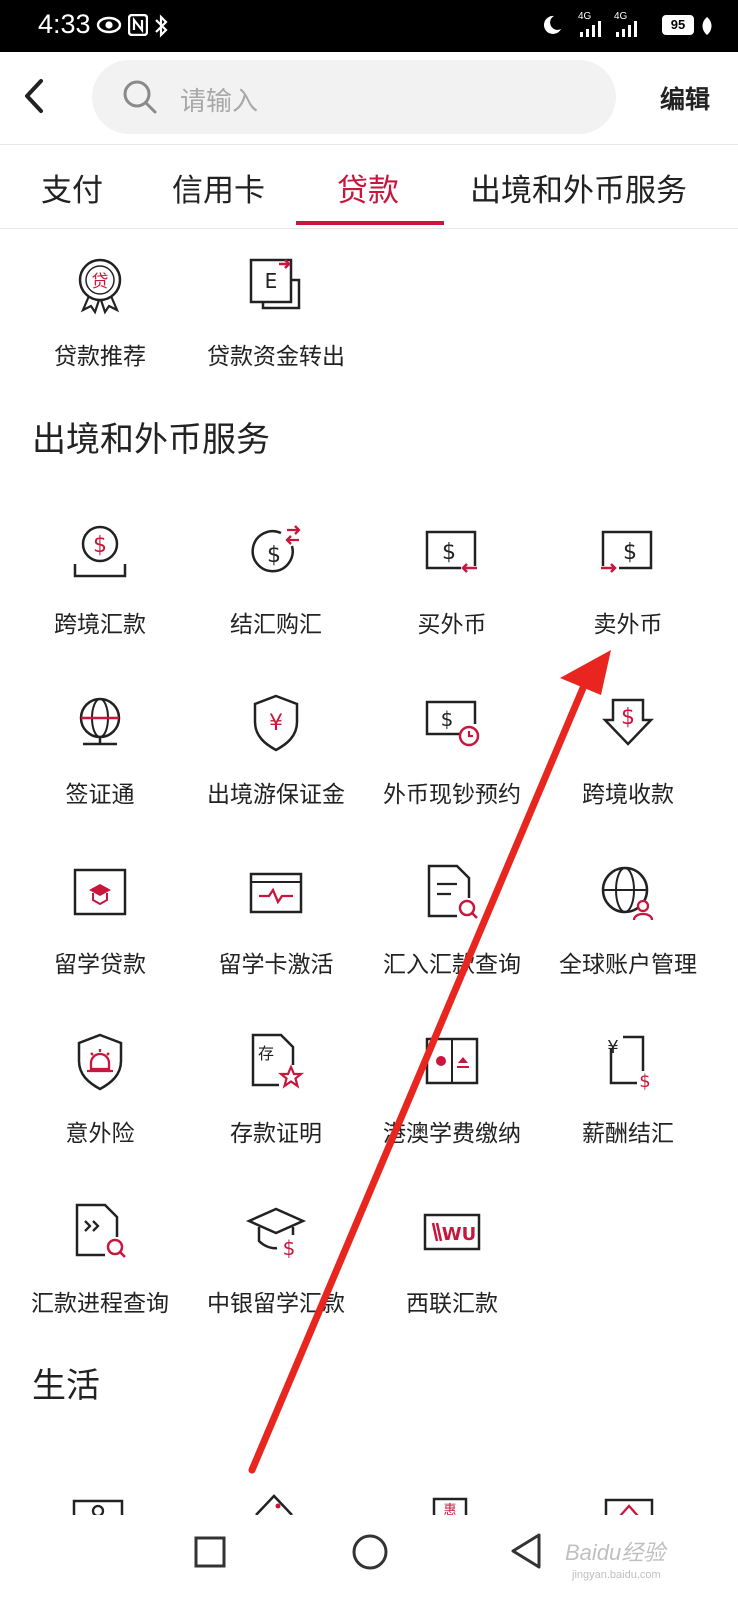 Image resolution: width=738 pixels, height=1600 pixels. I want to click on baidu-watermark: Baidu经验, so click(615, 1552).